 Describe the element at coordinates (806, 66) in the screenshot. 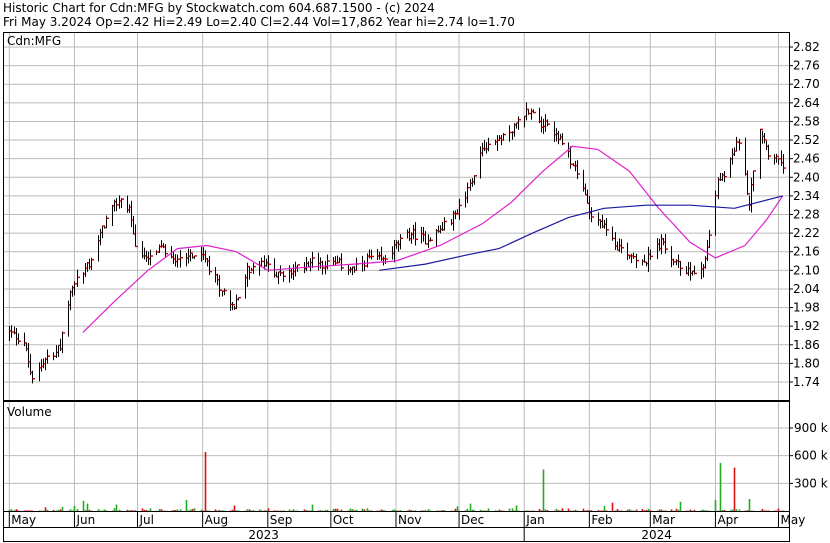

I see `price-tick-label: 2.76` at that location.